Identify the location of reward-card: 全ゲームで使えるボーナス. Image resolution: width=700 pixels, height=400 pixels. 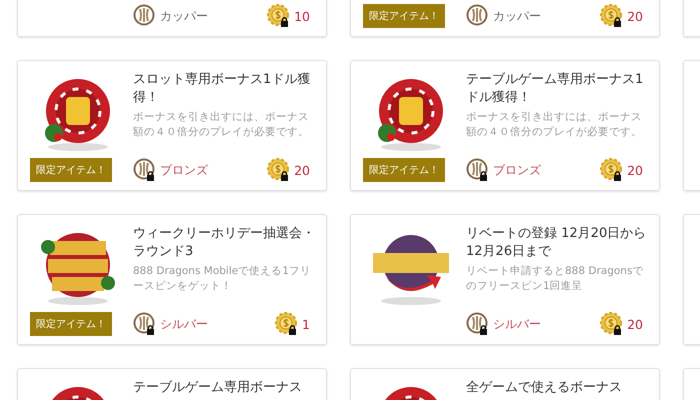
(505, 384).